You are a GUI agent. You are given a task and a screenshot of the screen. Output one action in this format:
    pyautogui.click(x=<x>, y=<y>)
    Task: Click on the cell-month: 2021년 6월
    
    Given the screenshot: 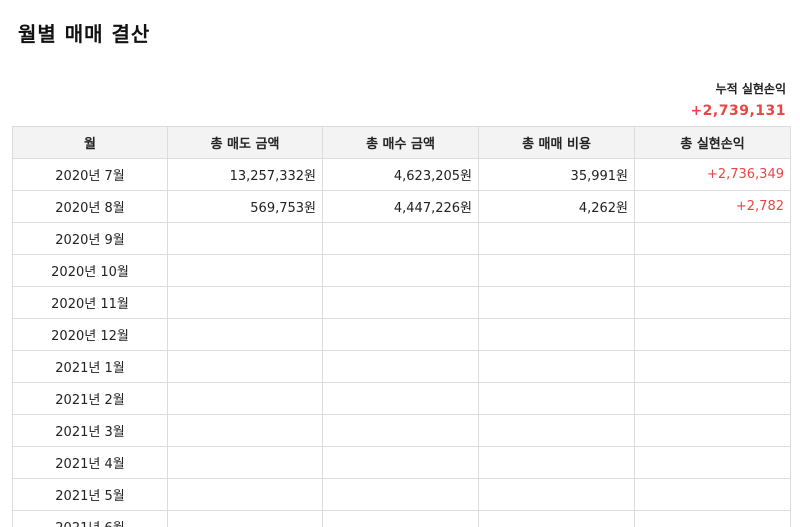 What is the action you would take?
    pyautogui.click(x=90, y=518)
    